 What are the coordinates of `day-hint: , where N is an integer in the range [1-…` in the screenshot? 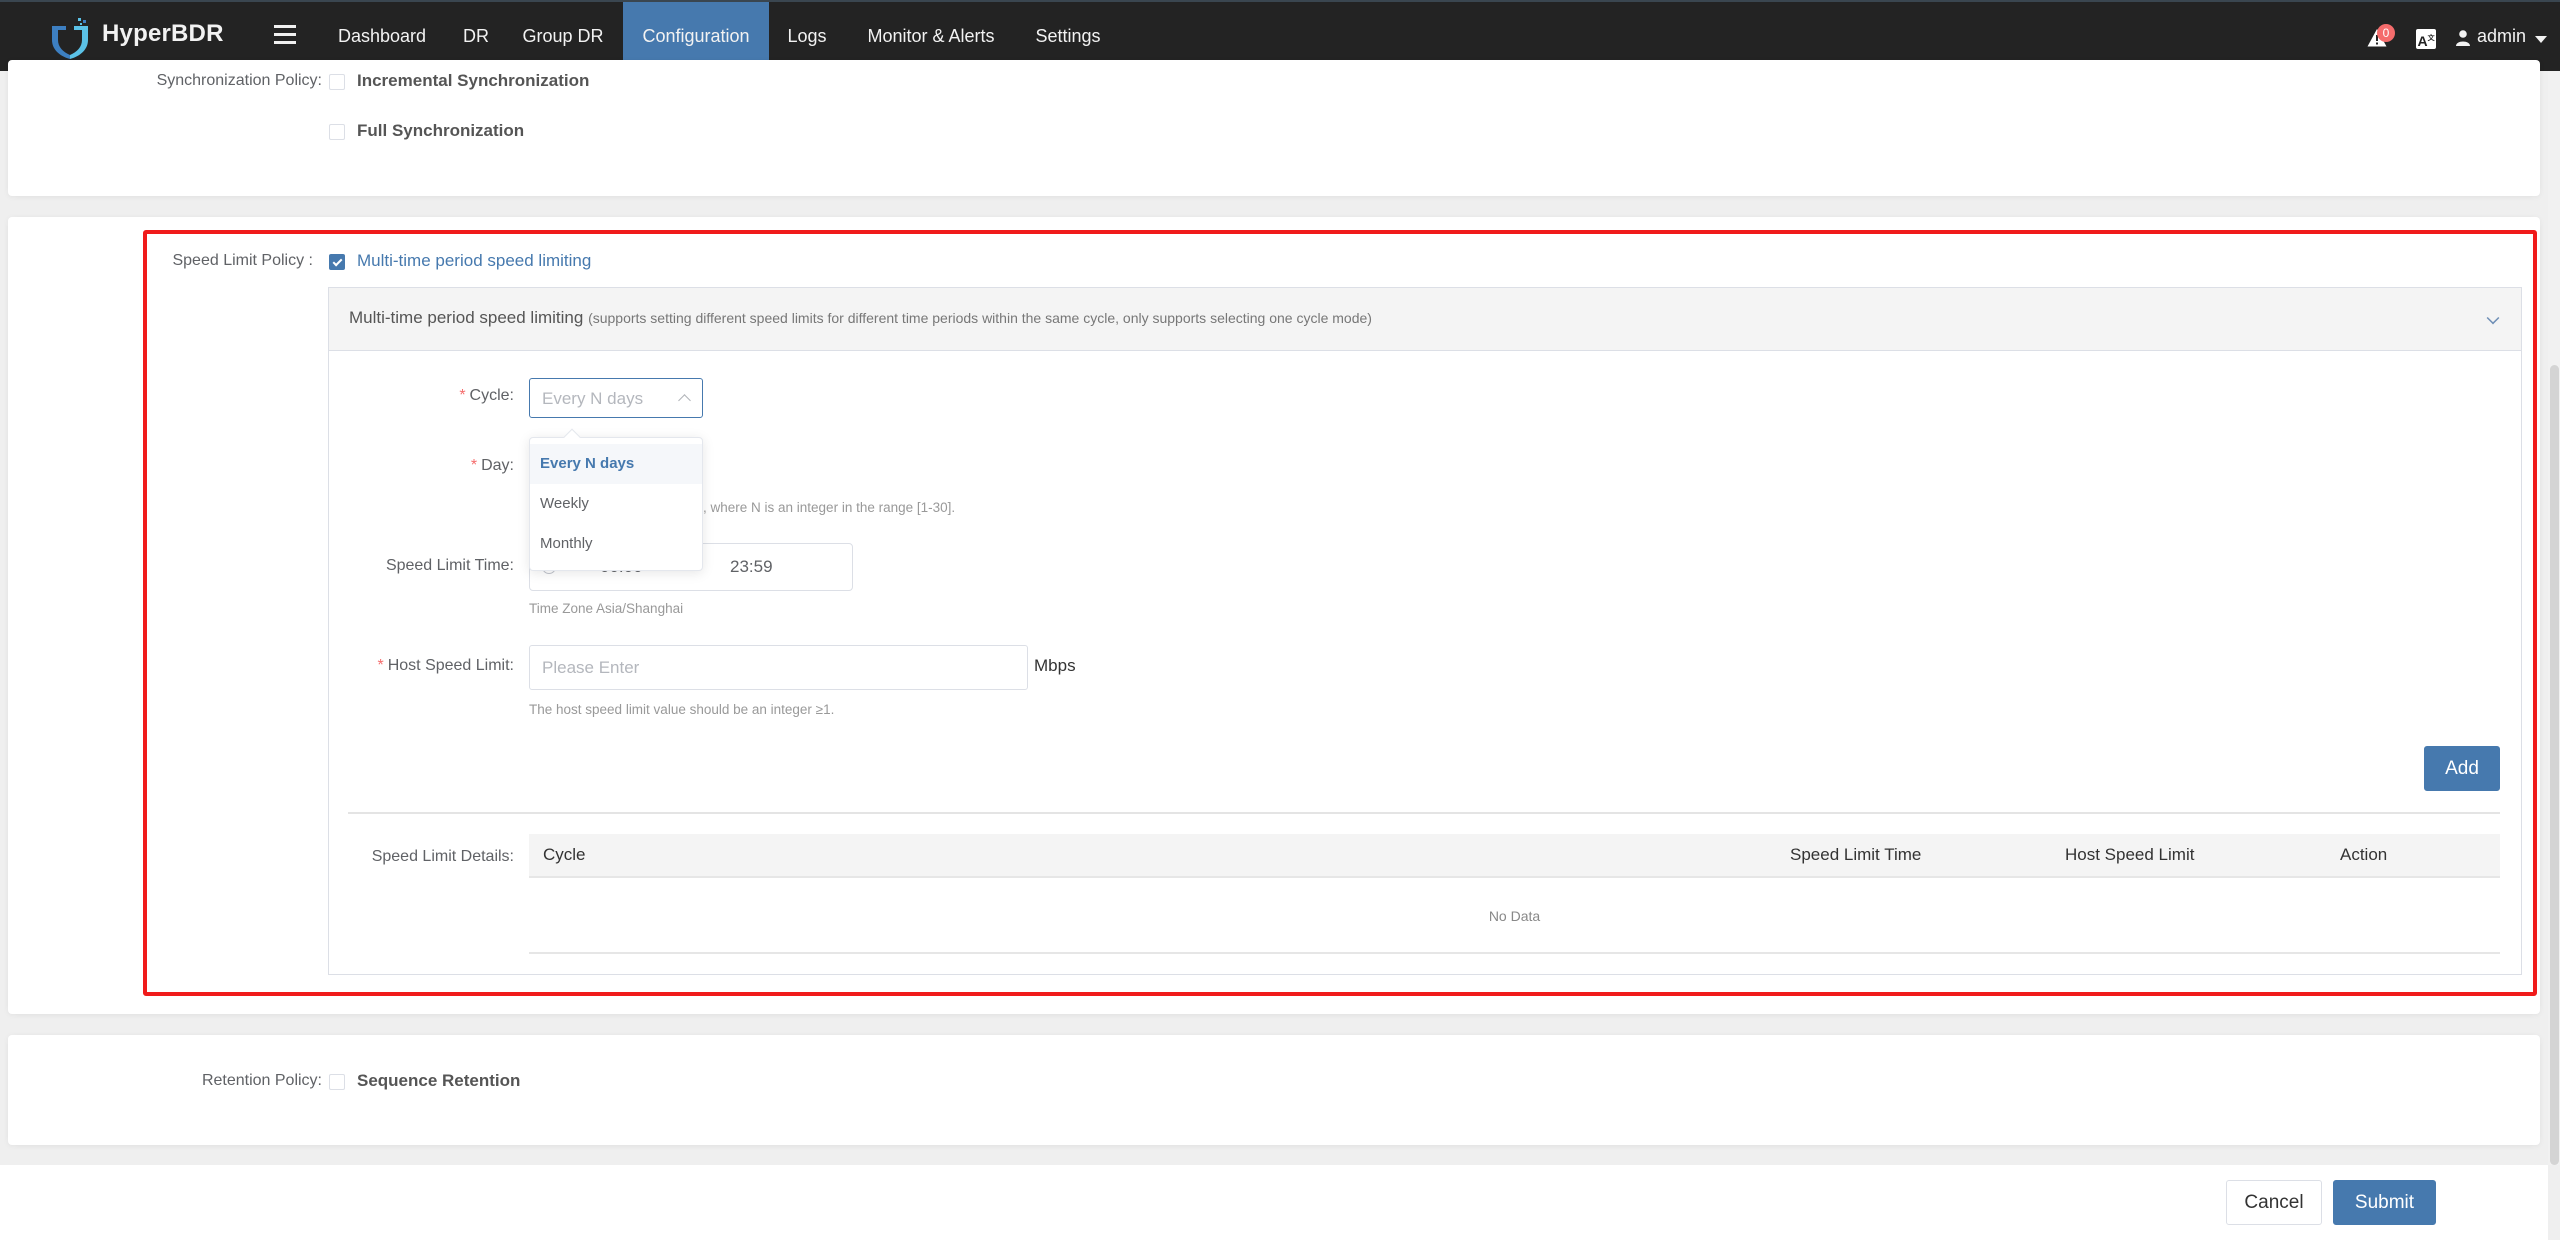 It's located at (829, 507).